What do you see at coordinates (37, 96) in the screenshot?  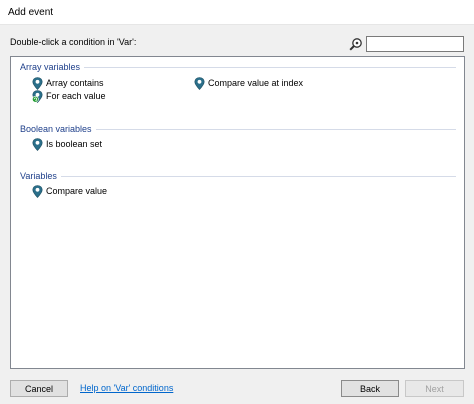 I see `loop-pin-icon` at bounding box center [37, 96].